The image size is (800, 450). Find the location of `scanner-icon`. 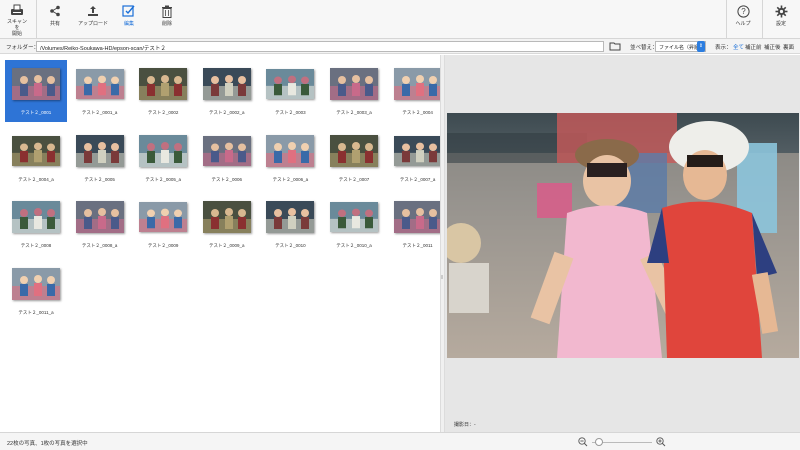

scanner-icon is located at coordinates (17, 10).